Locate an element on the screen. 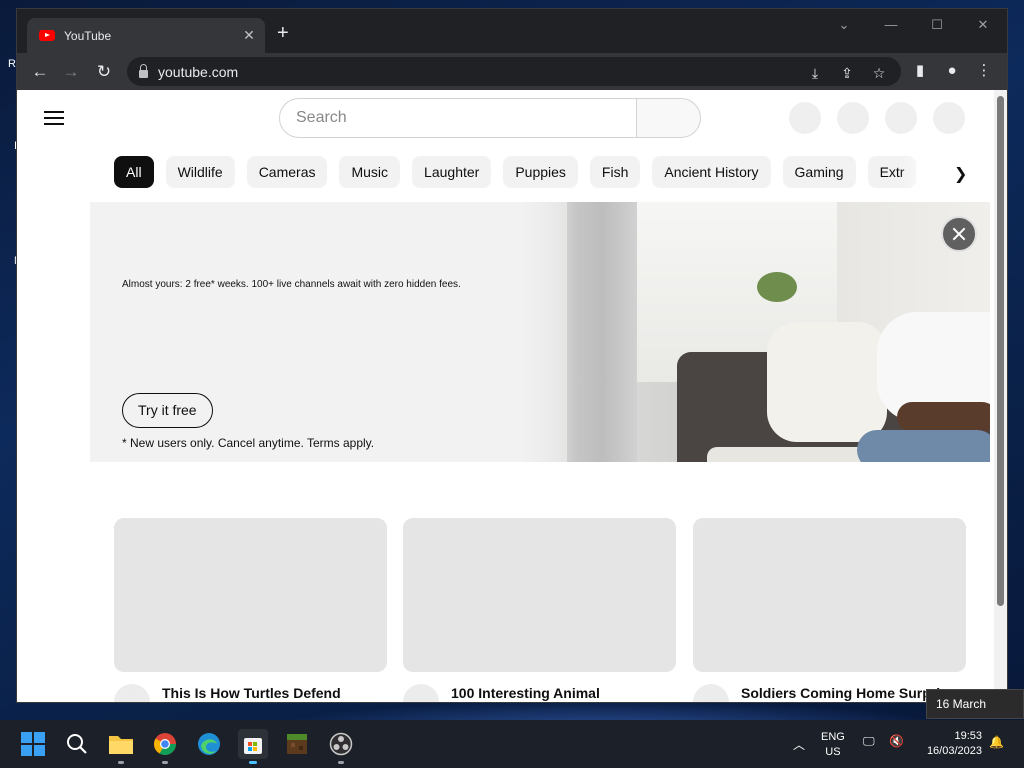 The height and width of the screenshot is (768, 1024). close-window-button: ✕ is located at coordinates (983, 25).